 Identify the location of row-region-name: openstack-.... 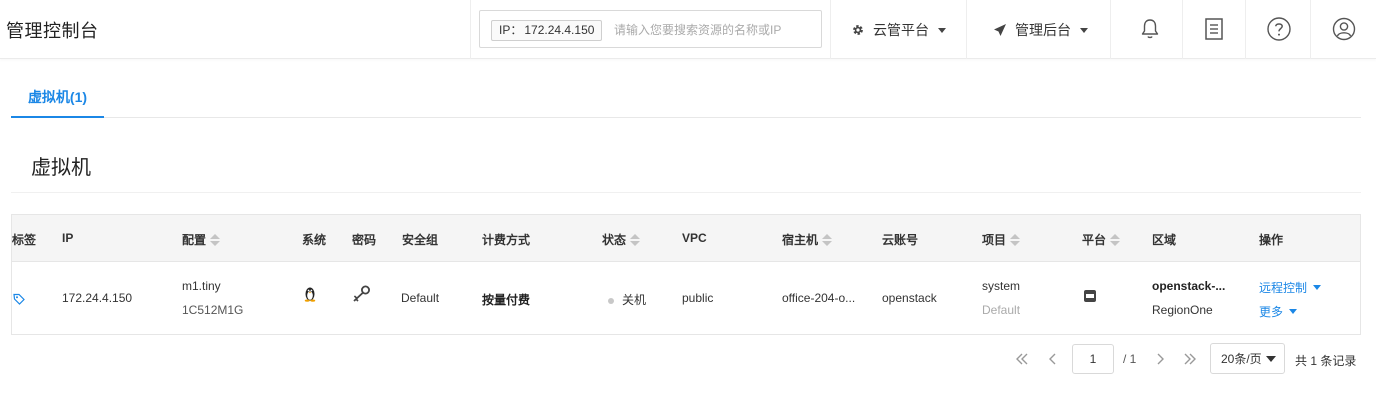
(1189, 286).